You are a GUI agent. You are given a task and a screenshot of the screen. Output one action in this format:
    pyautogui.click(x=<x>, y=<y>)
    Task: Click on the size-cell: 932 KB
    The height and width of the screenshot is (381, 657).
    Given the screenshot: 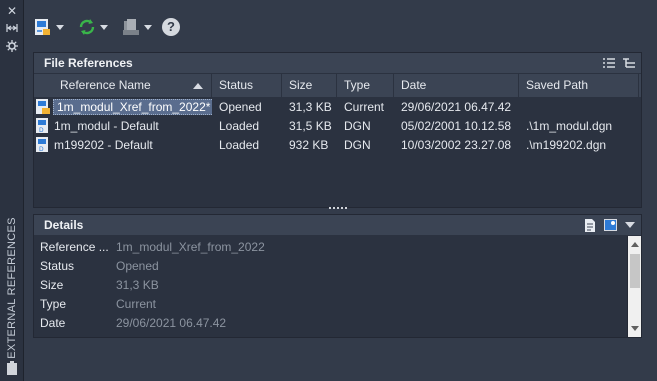 What is the action you would take?
    pyautogui.click(x=309, y=144)
    